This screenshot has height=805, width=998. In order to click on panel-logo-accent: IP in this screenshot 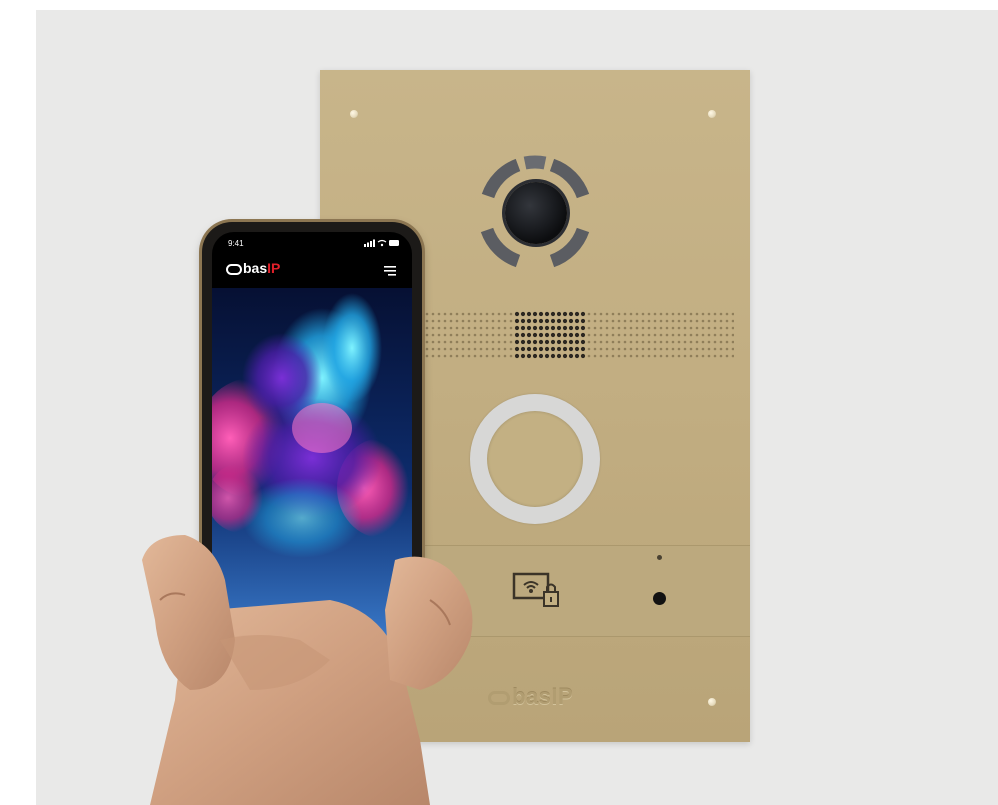, I will do `click(562, 696)`.